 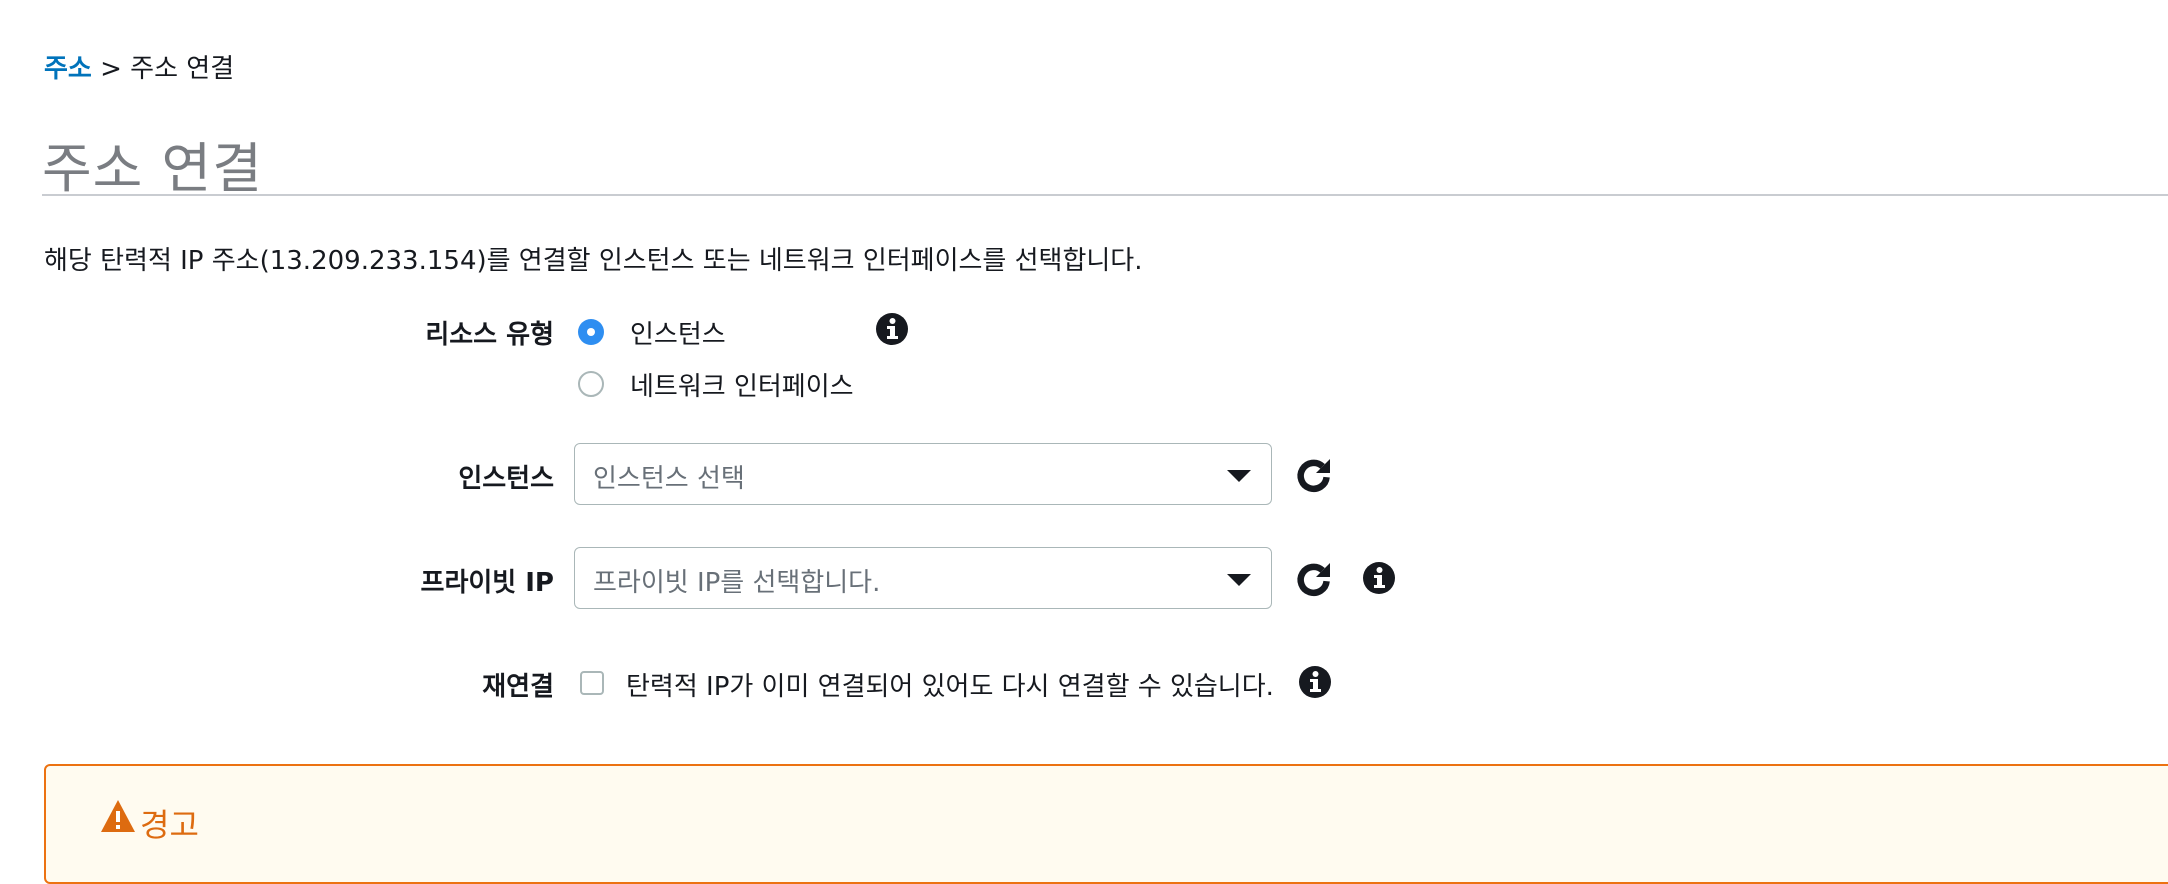 What do you see at coordinates (923, 474) in the screenshot?
I see `instance-select: 인스턴스 선택` at bounding box center [923, 474].